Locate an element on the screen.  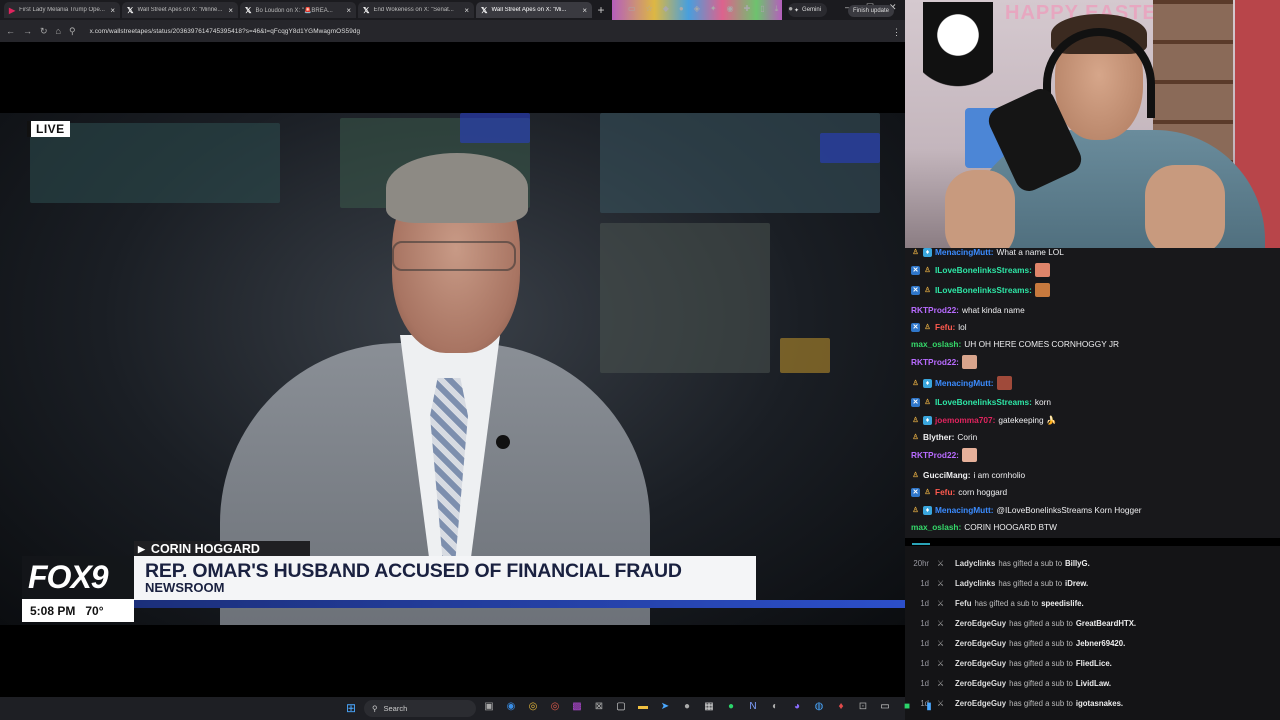
app-icon: ⊠ is located at coordinates (599, 706).